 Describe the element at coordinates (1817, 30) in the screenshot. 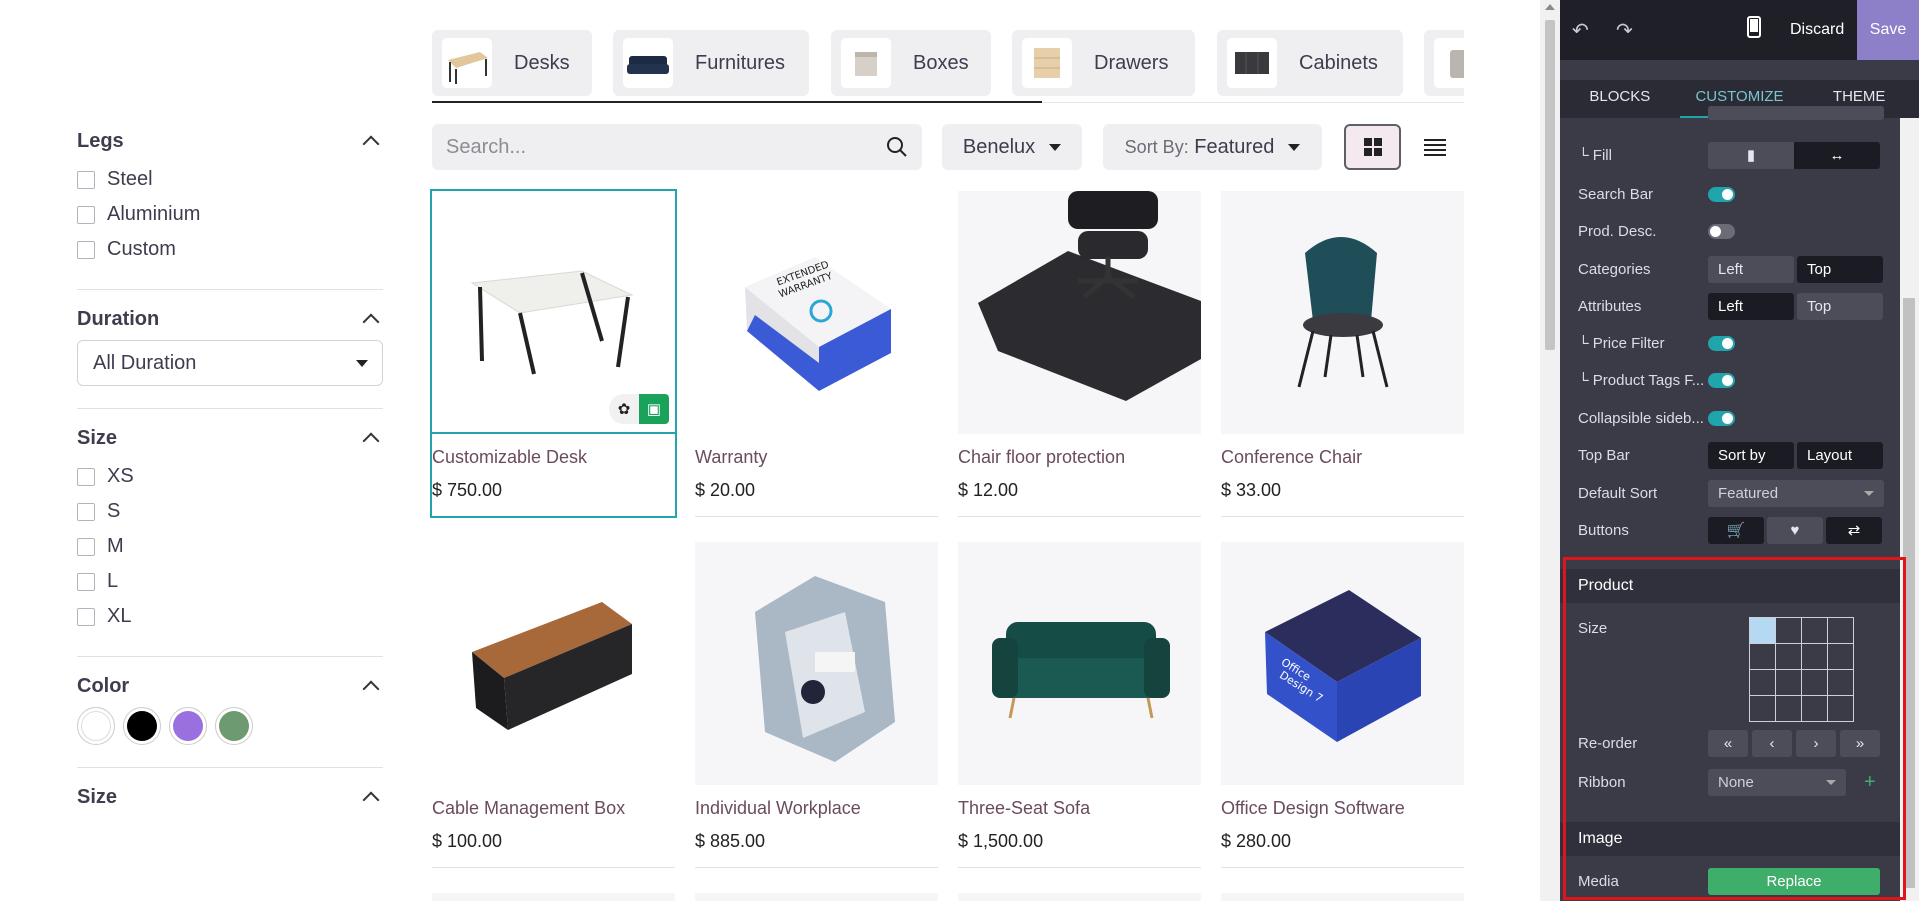

I see `discard-button: Discard` at that location.